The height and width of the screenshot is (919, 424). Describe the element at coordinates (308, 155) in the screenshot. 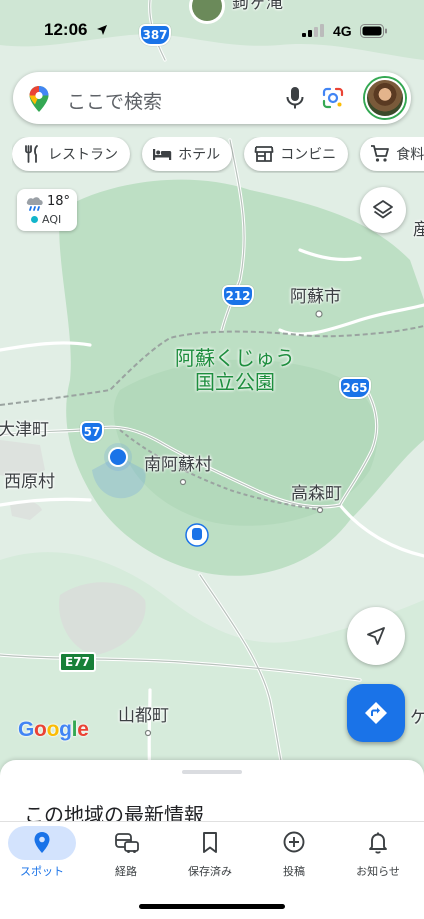

I see `chip-label: コンビニ` at that location.